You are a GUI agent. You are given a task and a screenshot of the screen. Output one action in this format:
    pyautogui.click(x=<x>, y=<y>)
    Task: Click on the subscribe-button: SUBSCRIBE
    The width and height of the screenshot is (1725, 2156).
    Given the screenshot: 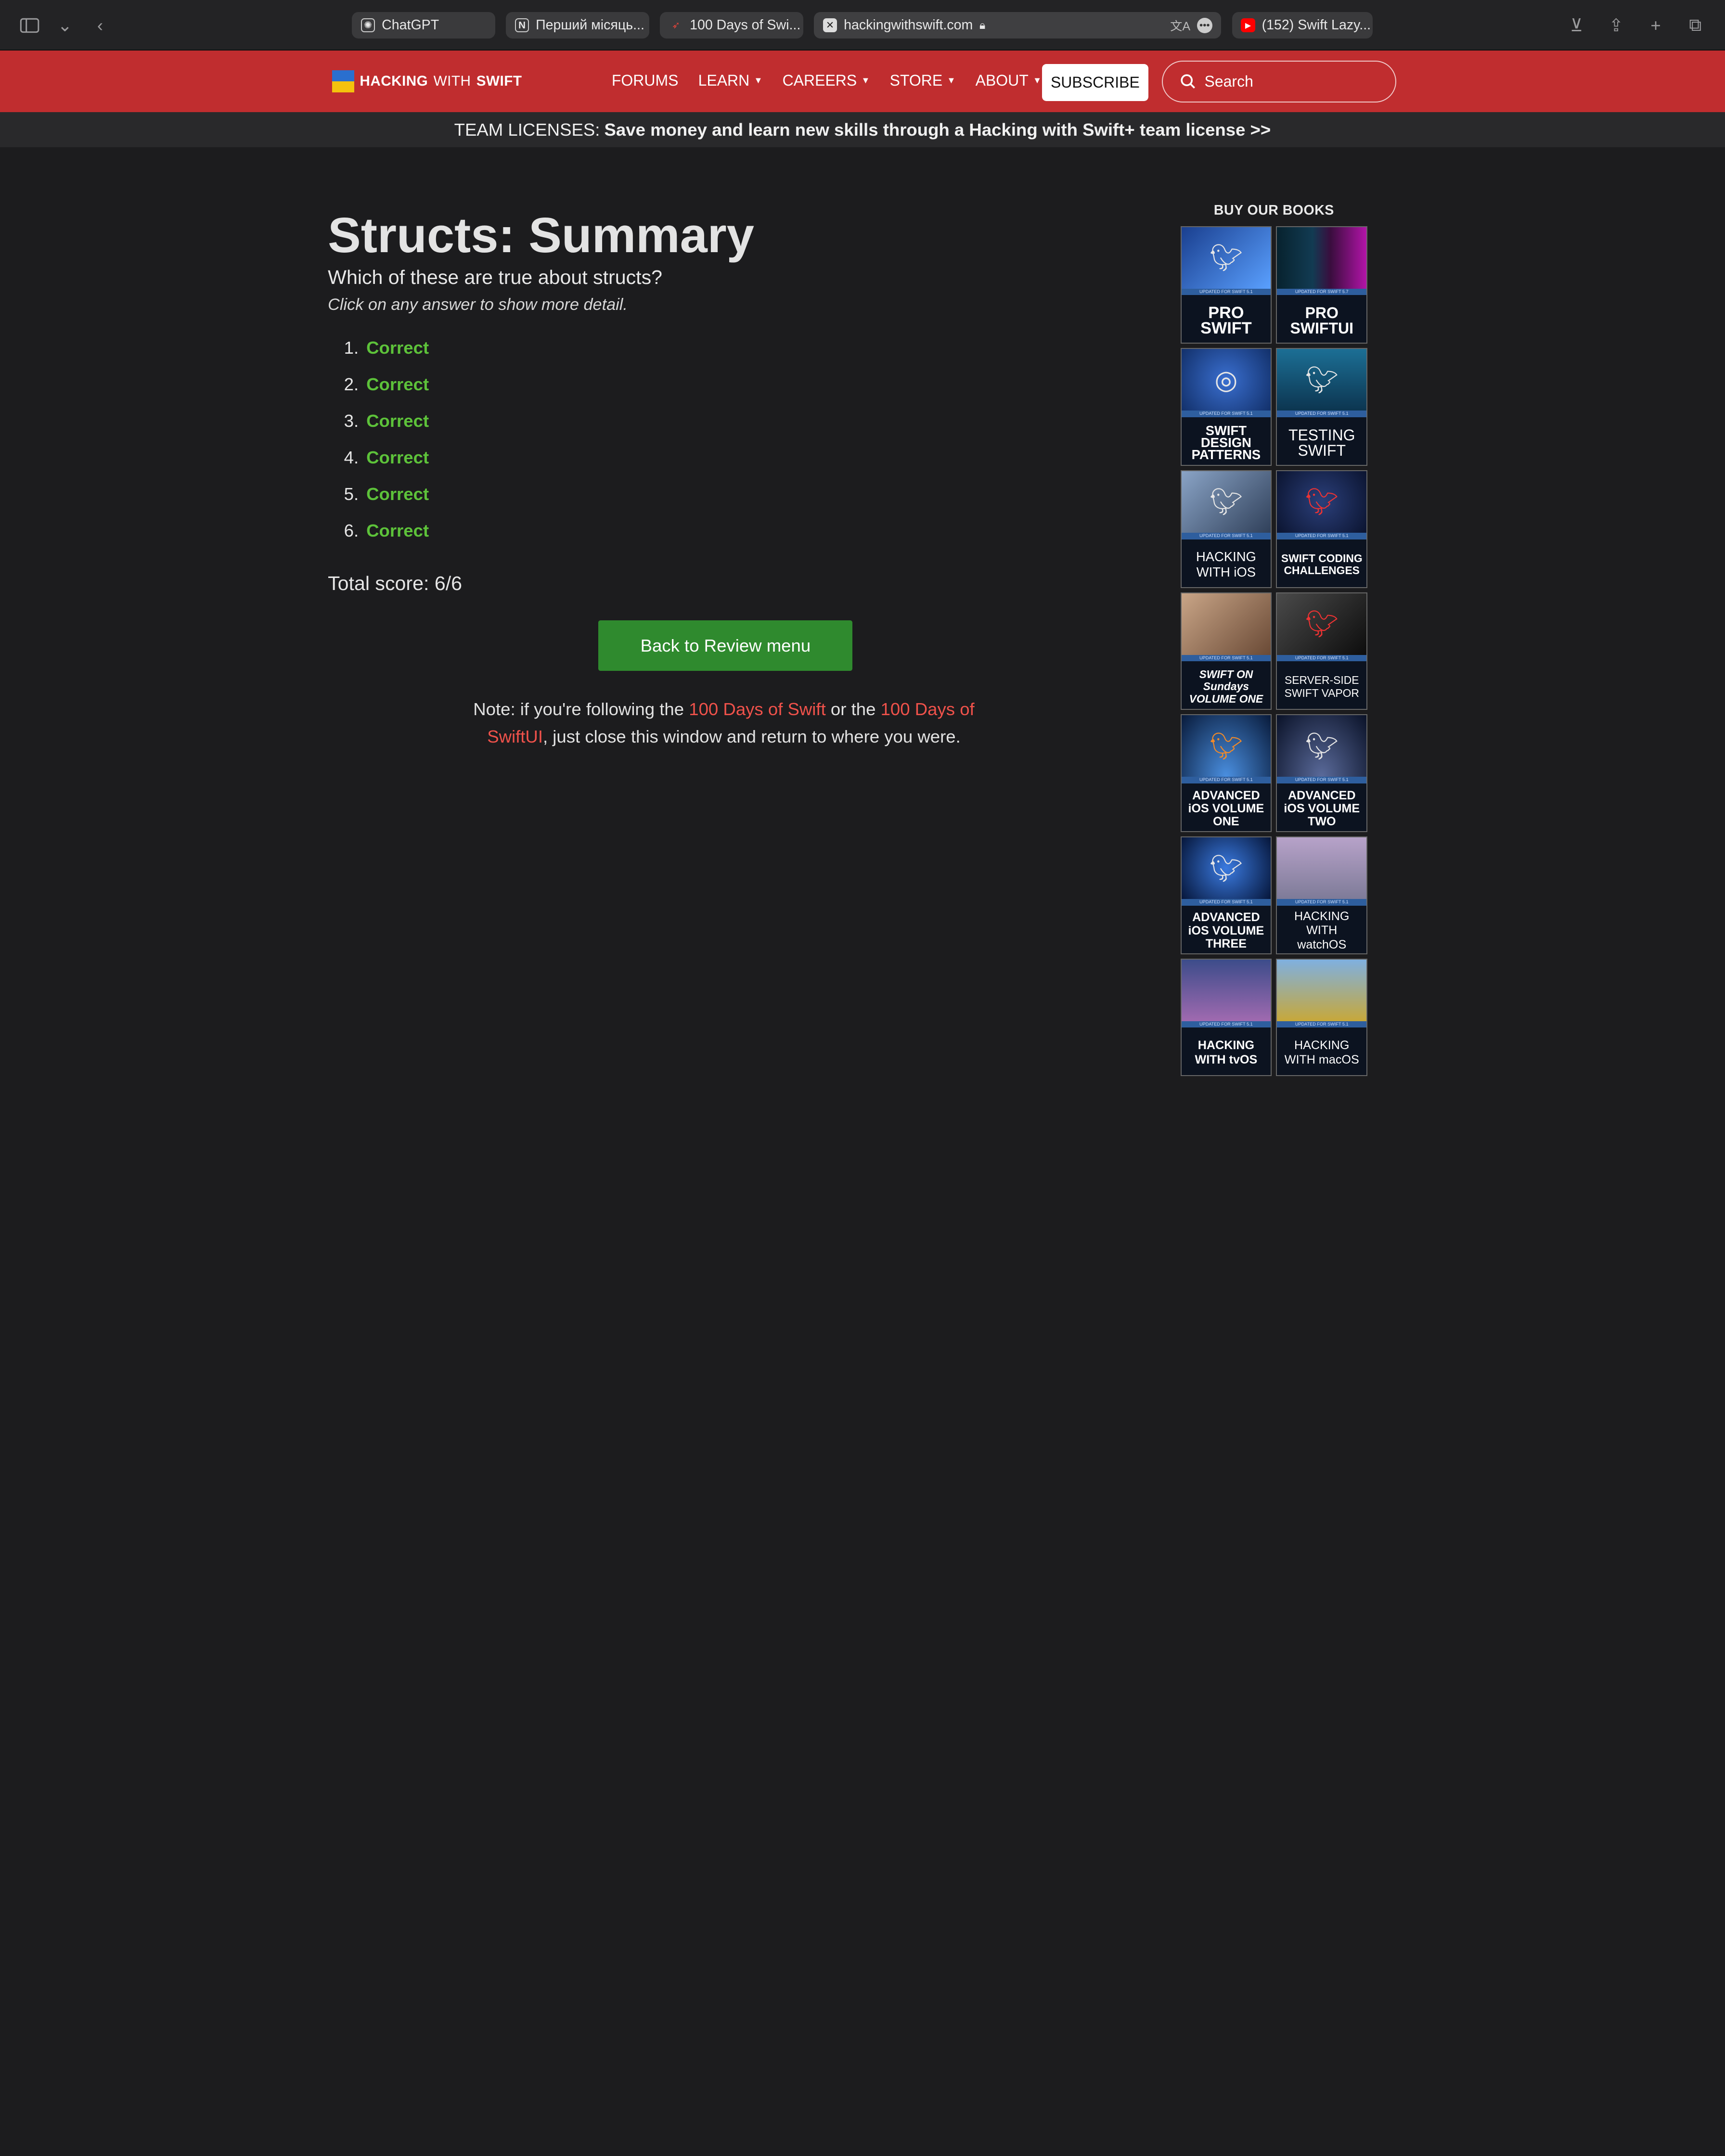 What is the action you would take?
    pyautogui.click(x=1095, y=83)
    